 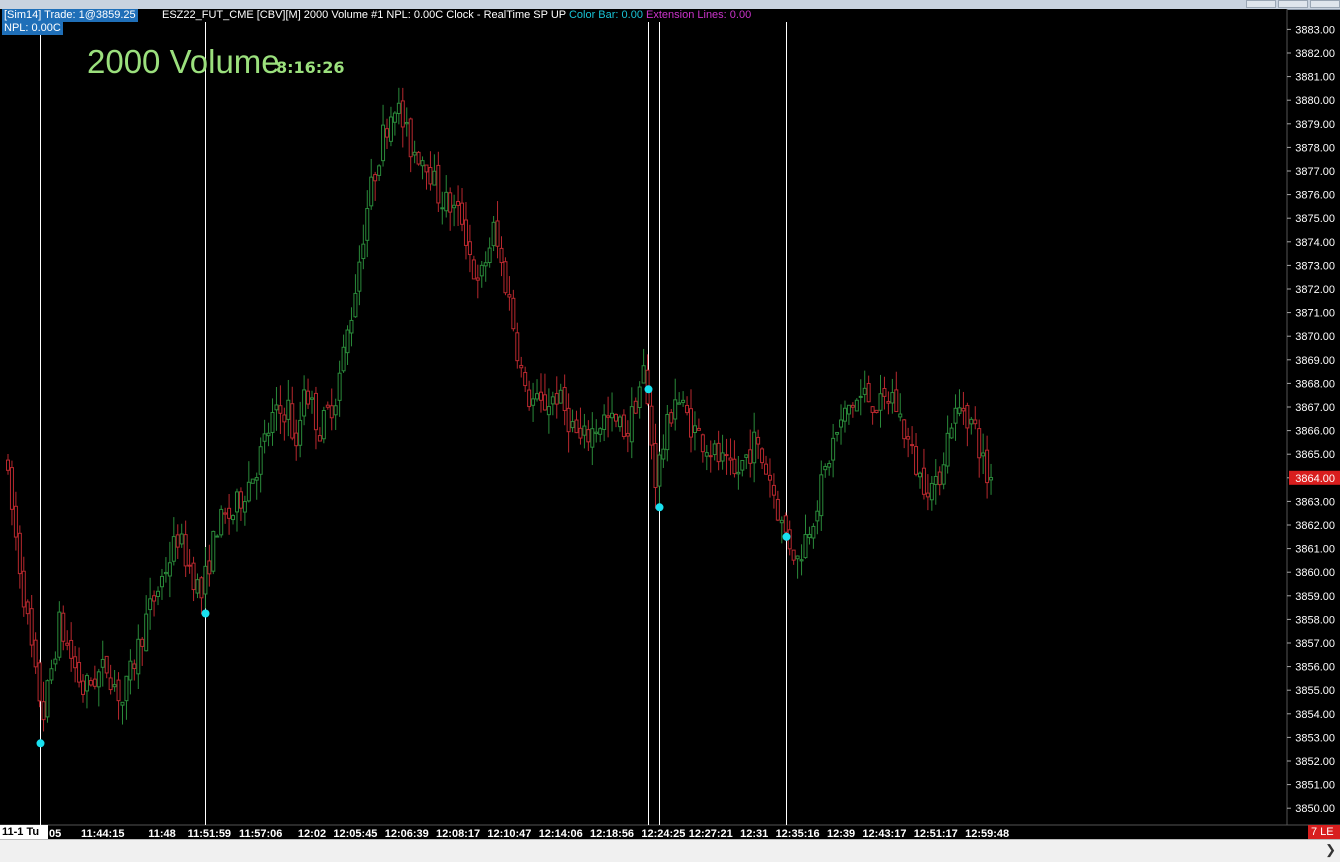 I want to click on y-tick-label: 3854.00, so click(x=1315, y=715).